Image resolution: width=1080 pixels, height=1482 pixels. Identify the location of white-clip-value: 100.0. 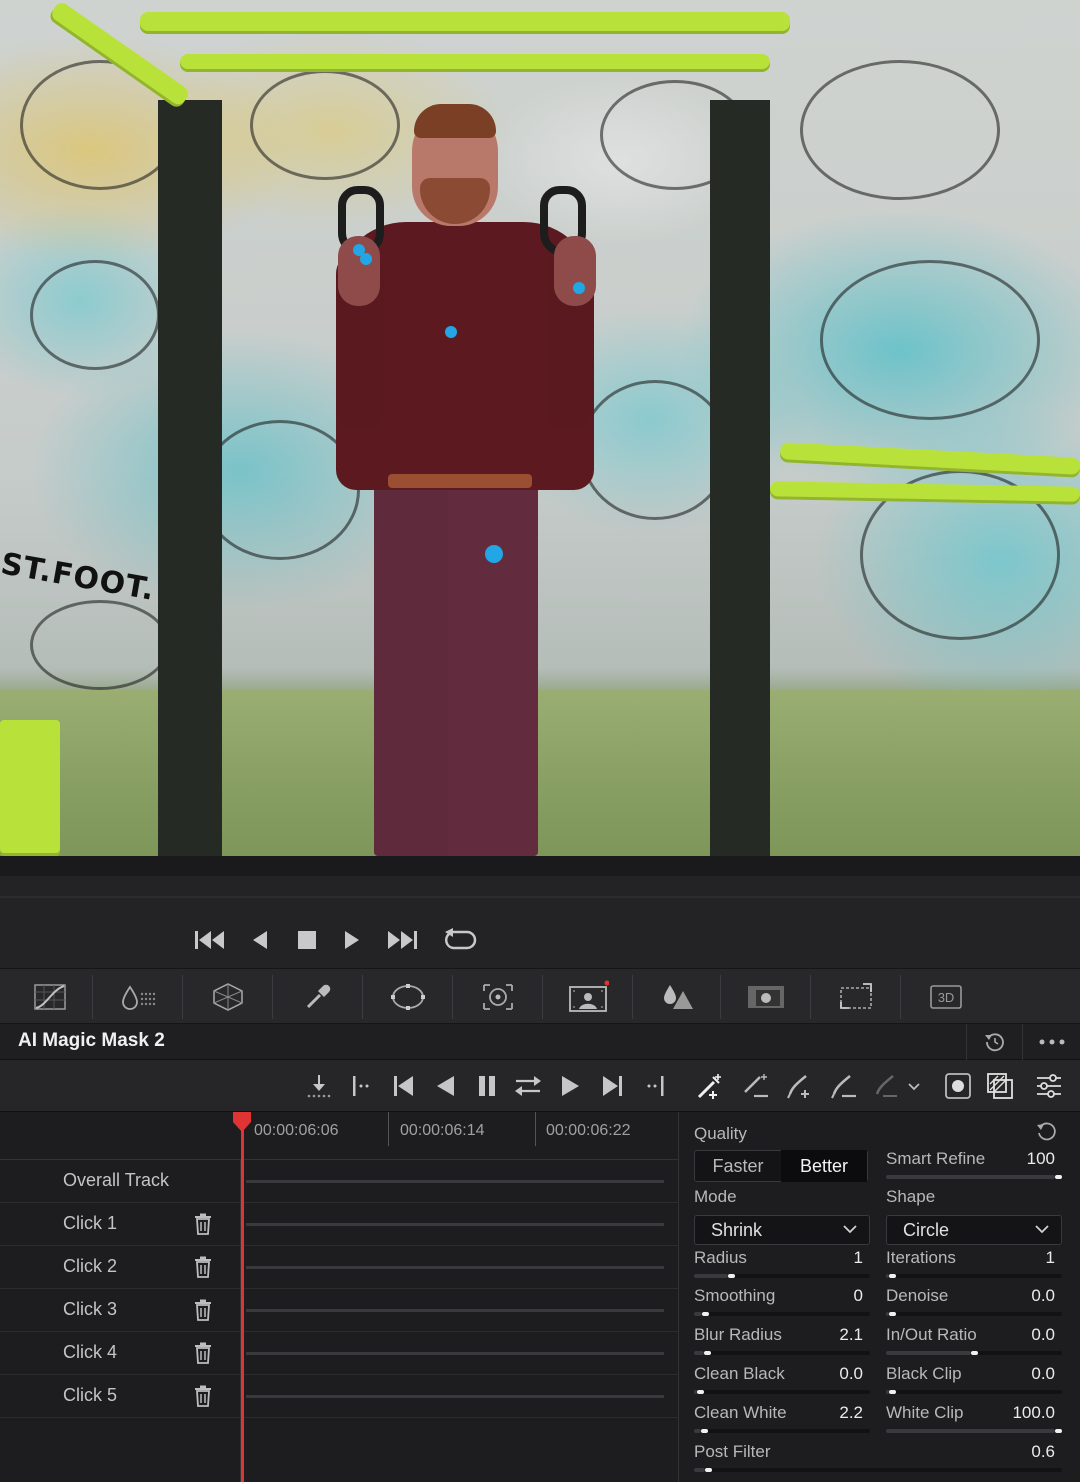
(1017, 1413).